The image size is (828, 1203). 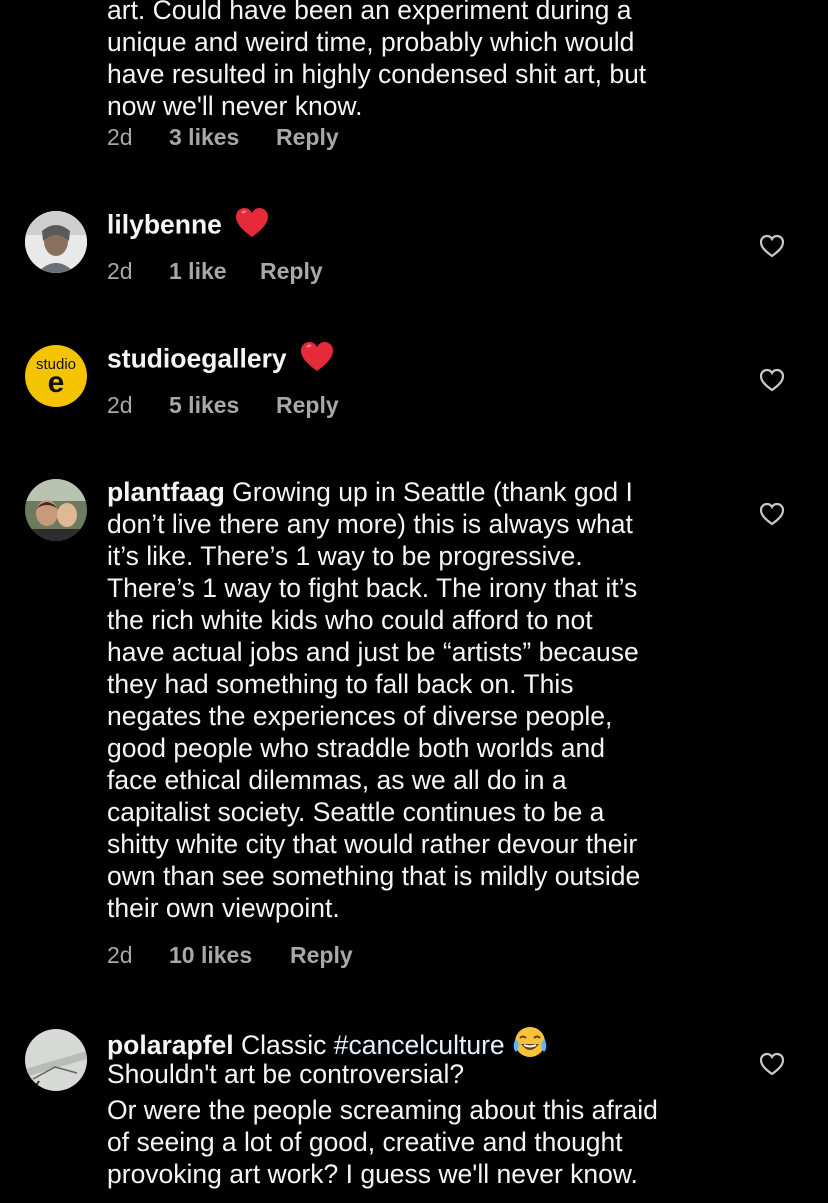 What do you see at coordinates (419, 1045) in the screenshot?
I see `hashtag-link: #cancelculture` at bounding box center [419, 1045].